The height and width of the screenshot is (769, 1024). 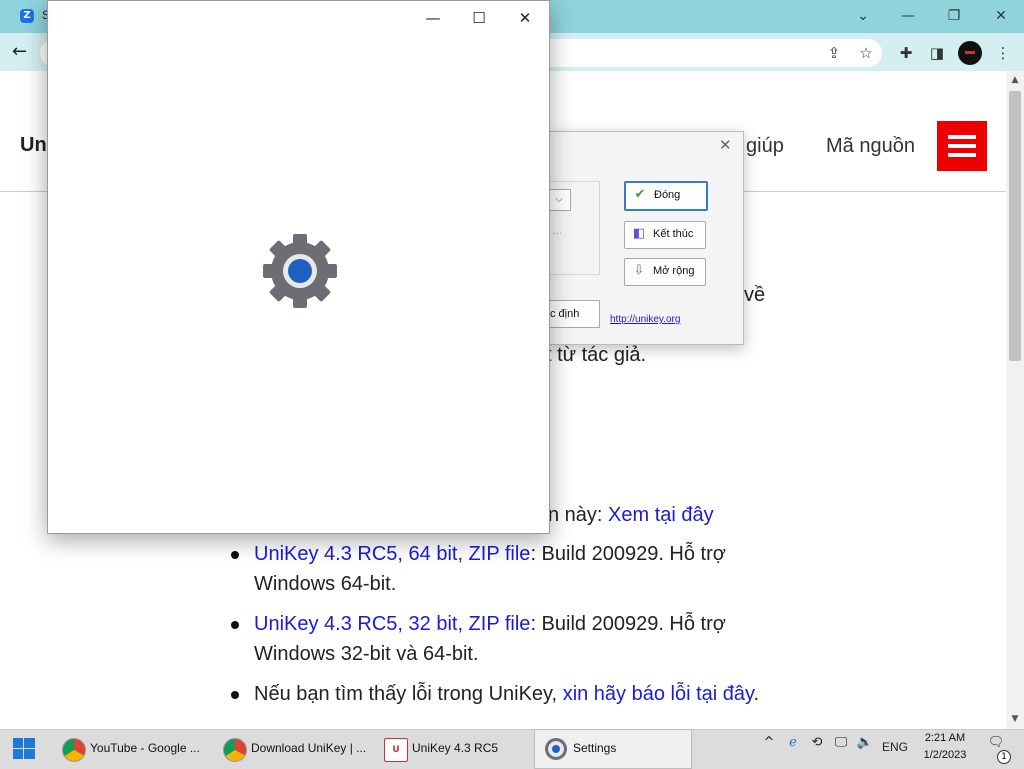 I want to click on unikey-default-button: c định, so click(x=574, y=314).